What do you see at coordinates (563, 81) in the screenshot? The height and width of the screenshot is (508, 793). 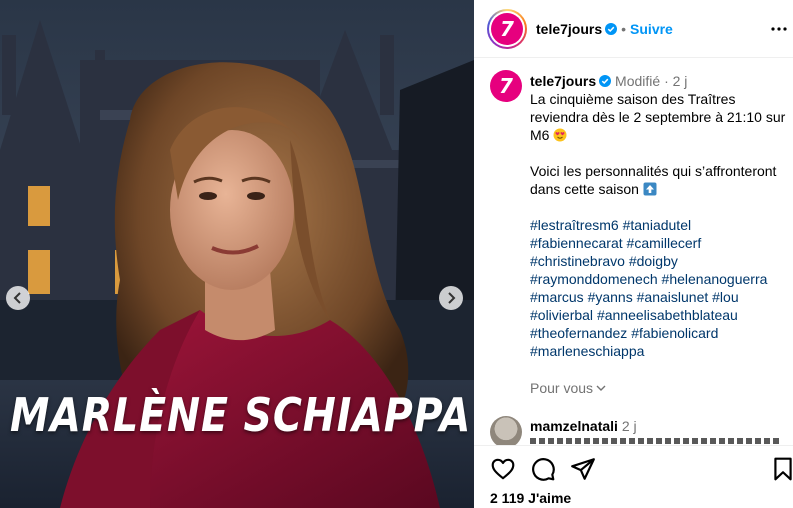 I see `caption-username: tele7jours` at bounding box center [563, 81].